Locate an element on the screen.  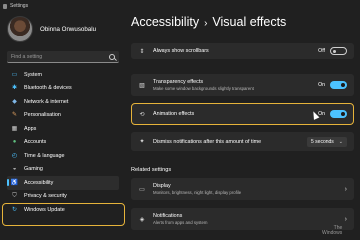
toggle-state-label: On is located at coordinates (321, 85).